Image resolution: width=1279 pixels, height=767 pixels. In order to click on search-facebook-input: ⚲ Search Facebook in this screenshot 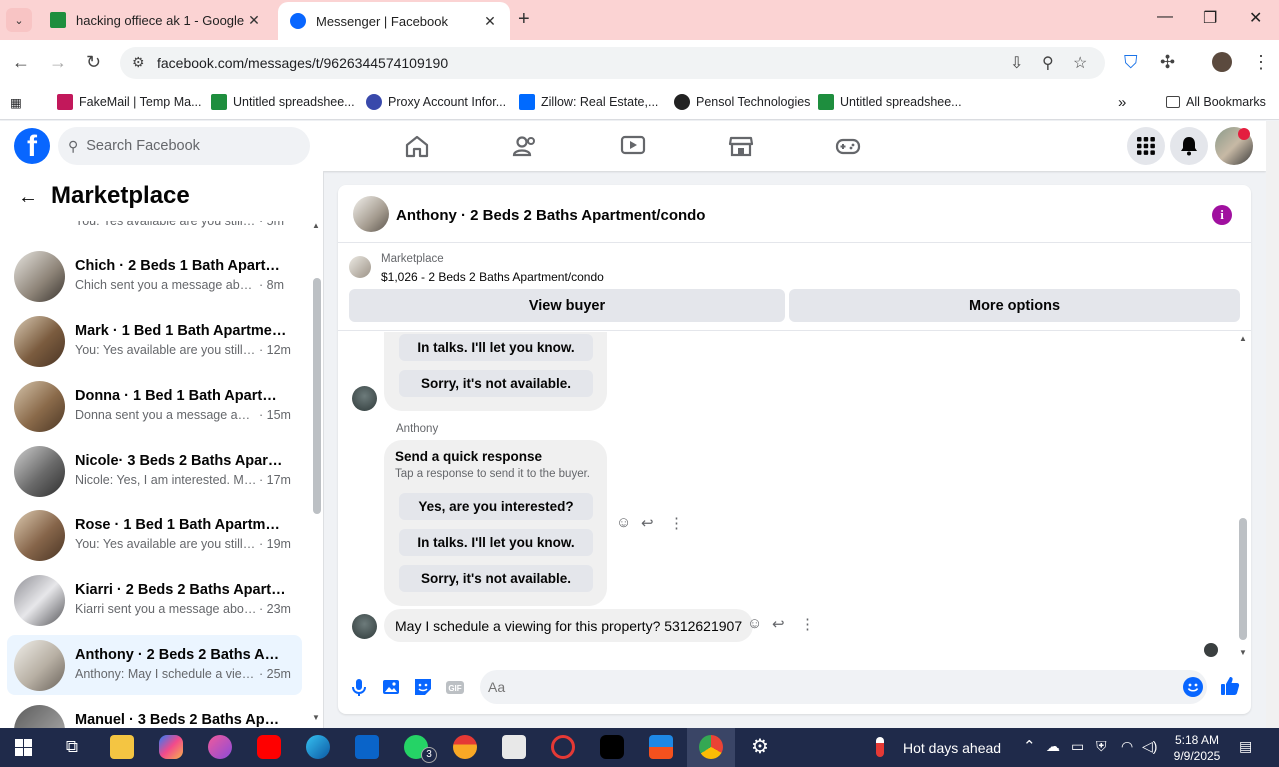, I will do `click(184, 146)`.